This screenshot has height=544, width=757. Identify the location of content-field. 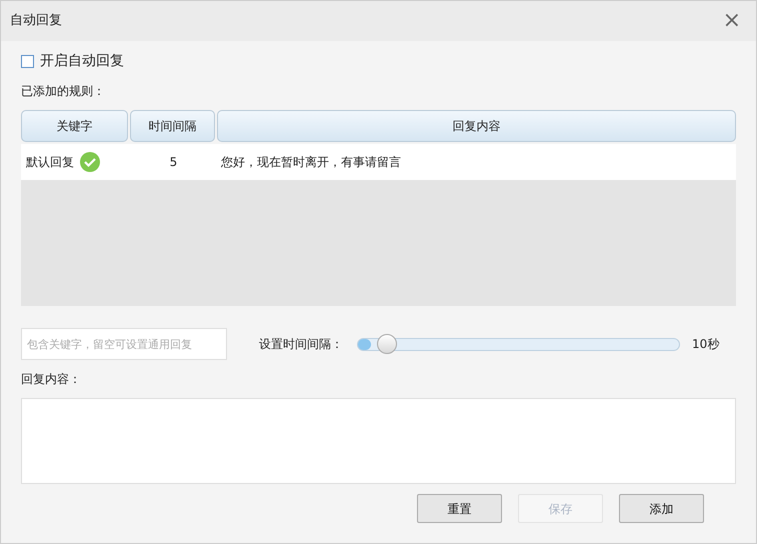
(378, 441).